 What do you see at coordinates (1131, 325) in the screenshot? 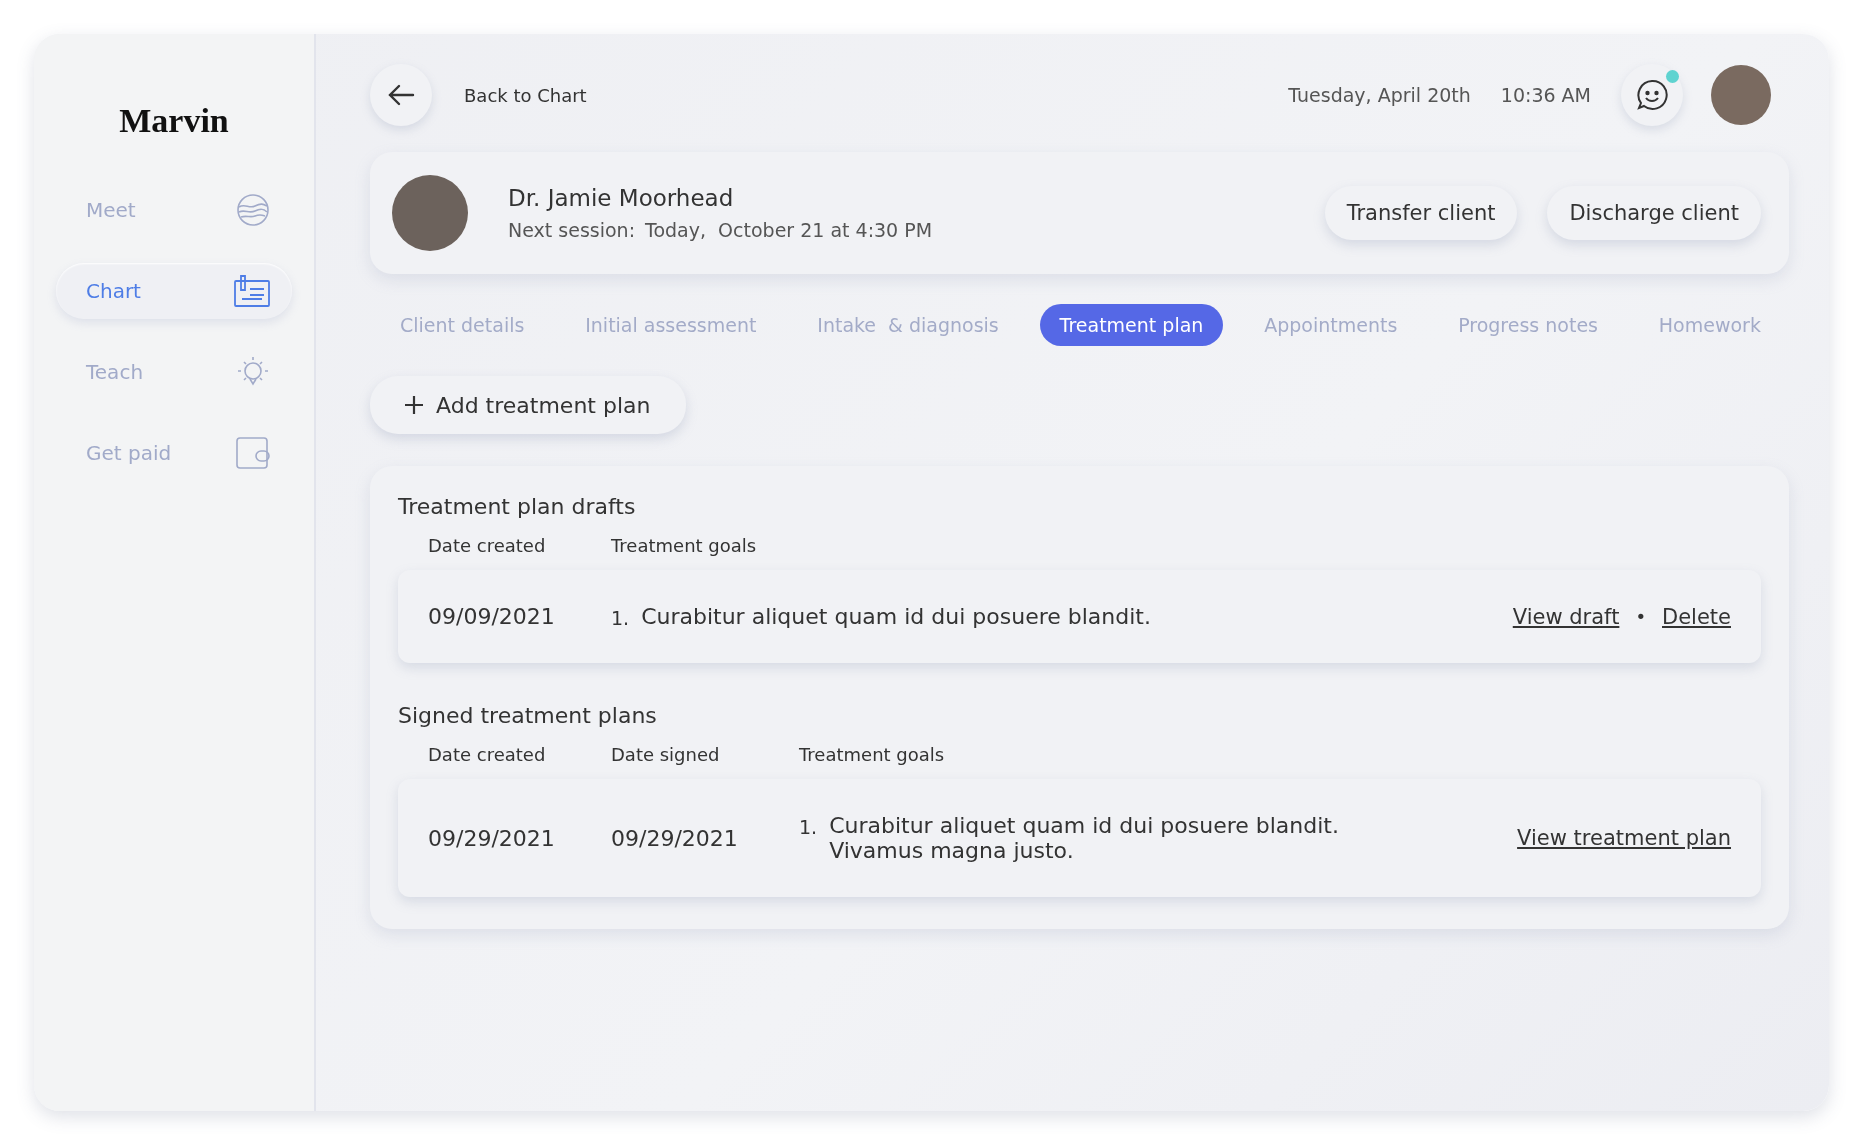
I see `tab: Treatment plan` at bounding box center [1131, 325].